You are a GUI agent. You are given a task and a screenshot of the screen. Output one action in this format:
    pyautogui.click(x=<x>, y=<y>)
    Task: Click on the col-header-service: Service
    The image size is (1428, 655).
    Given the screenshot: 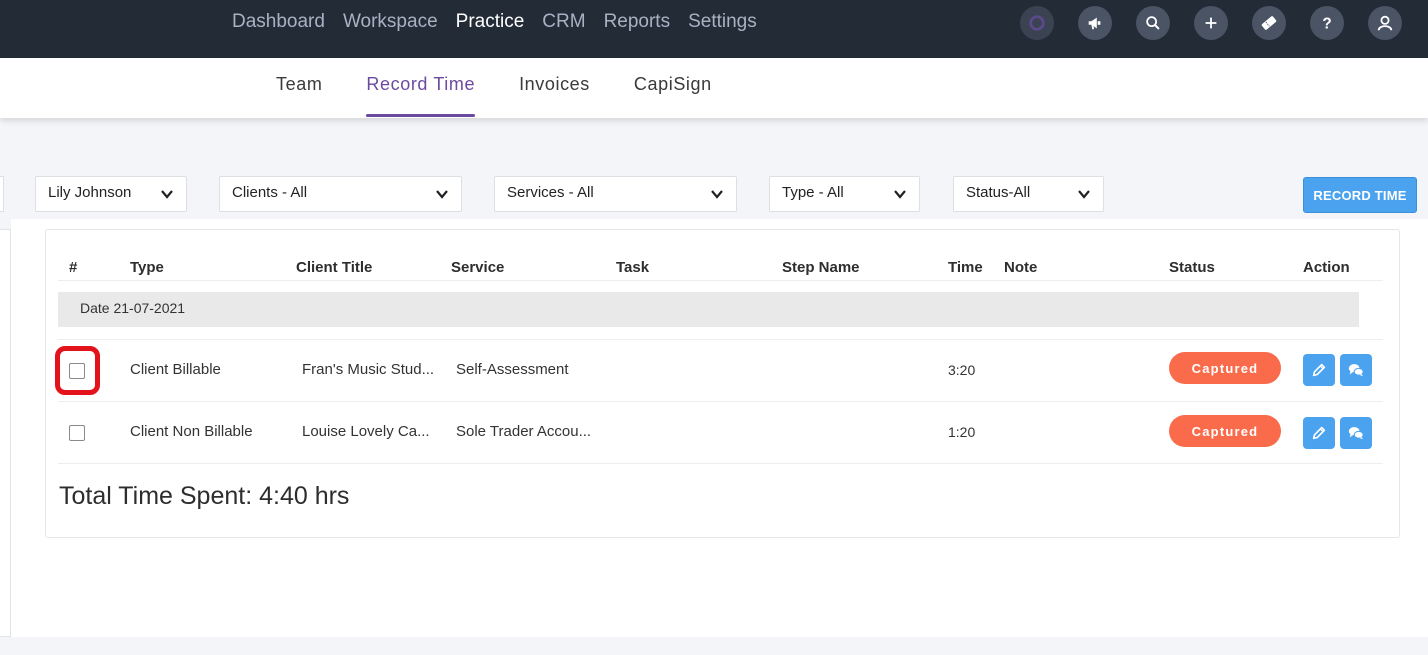 What is the action you would take?
    pyautogui.click(x=477, y=267)
    